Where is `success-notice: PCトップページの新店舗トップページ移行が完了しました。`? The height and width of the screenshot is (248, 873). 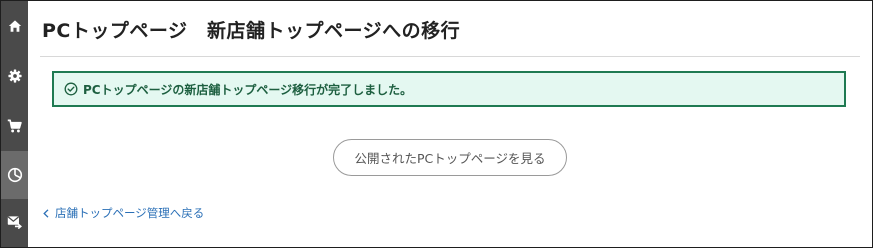 success-notice: PCトップページの新店舗トップページ移行が完了しました。 is located at coordinates (449, 89).